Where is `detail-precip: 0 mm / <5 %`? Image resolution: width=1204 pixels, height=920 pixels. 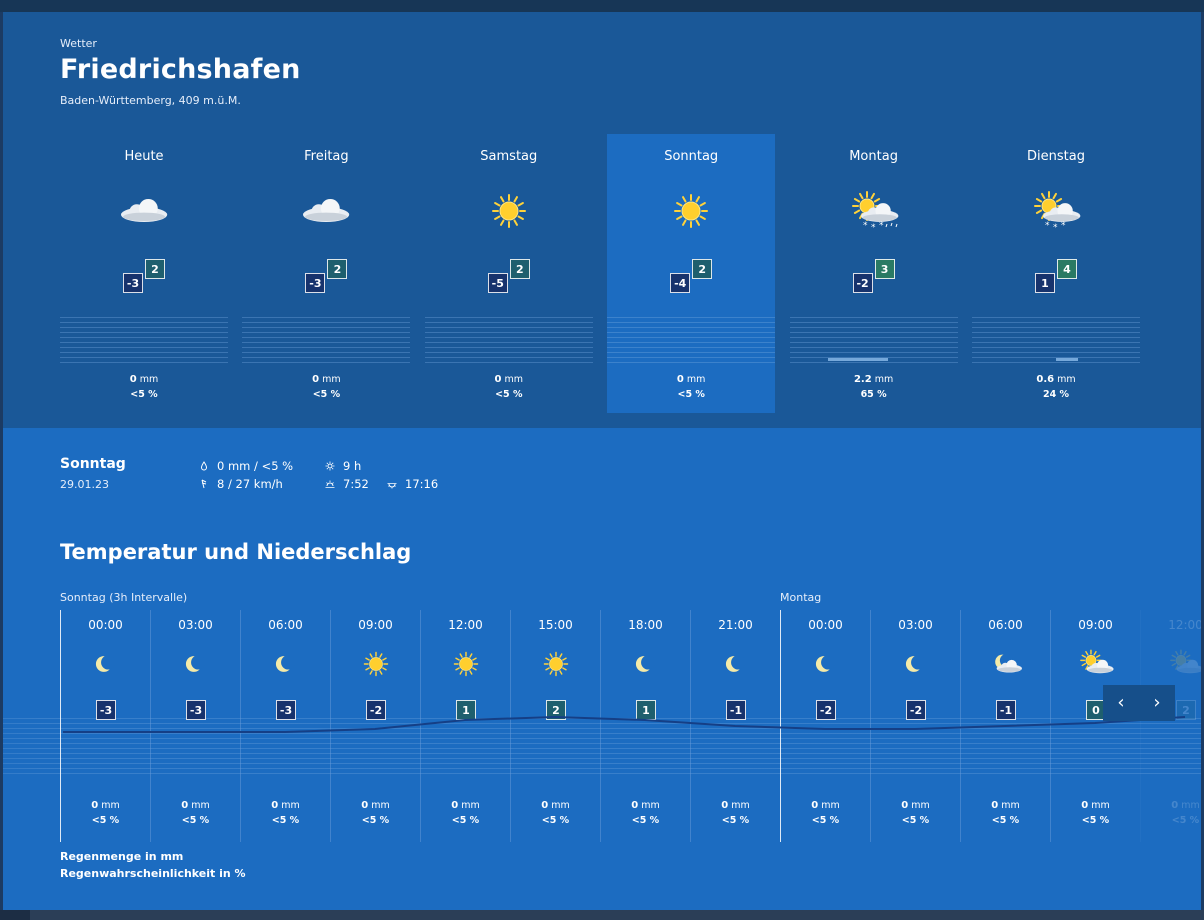
detail-precip: 0 mm / <5 % is located at coordinates (246, 466).